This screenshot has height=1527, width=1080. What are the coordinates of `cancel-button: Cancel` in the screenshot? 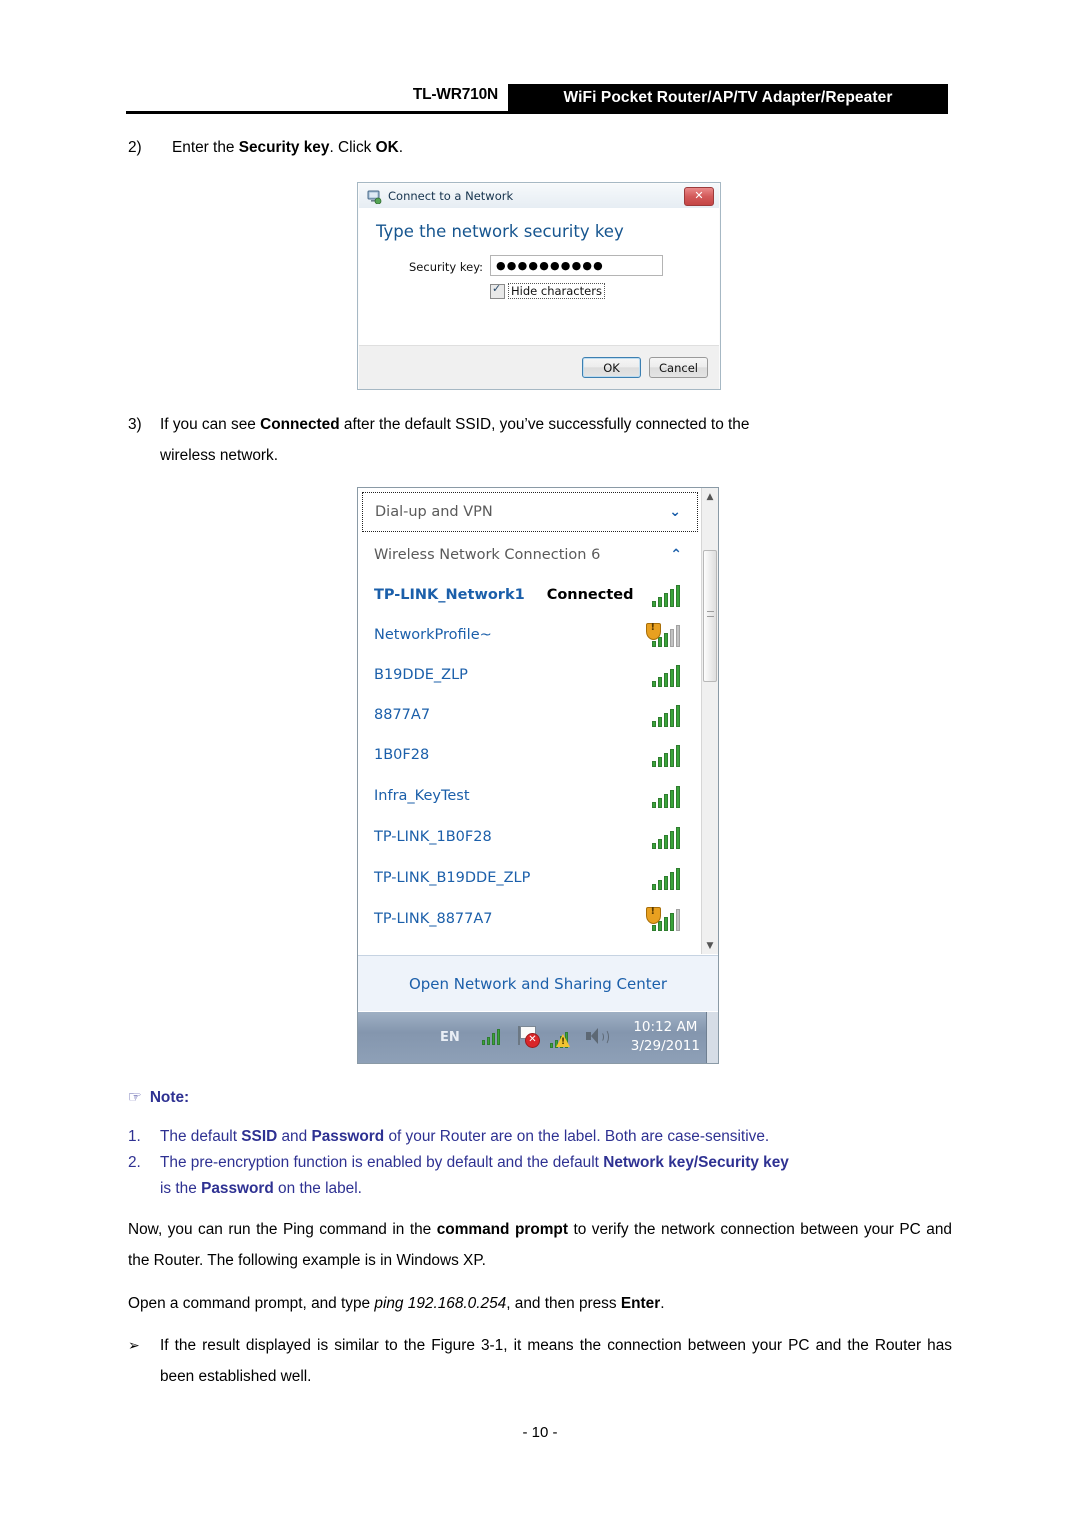 It's located at (678, 367).